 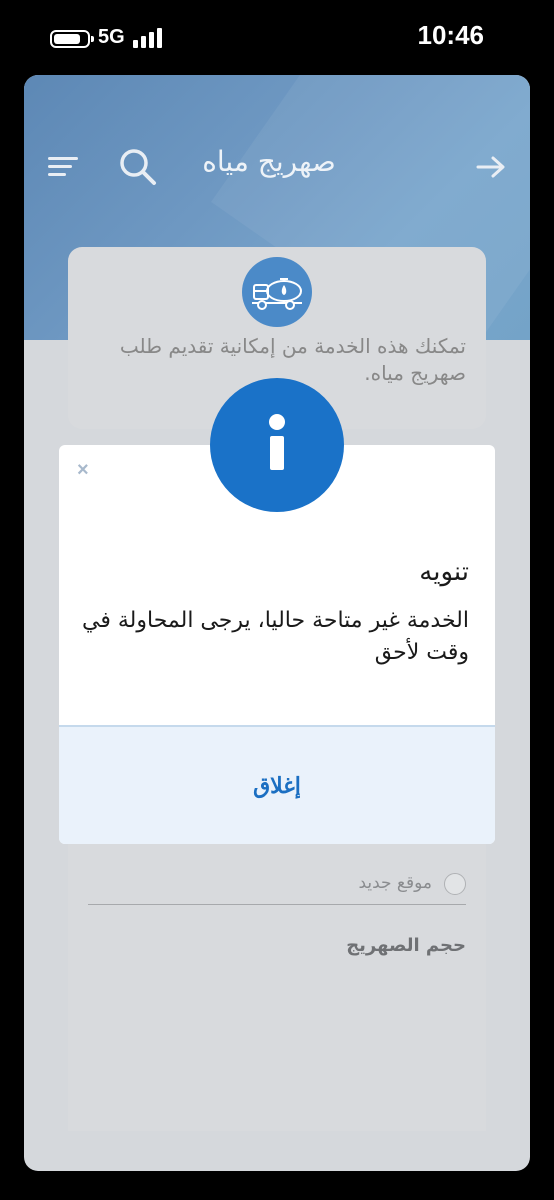 What do you see at coordinates (277, 885) in the screenshot?
I see `new-location-option: موقع جديد` at bounding box center [277, 885].